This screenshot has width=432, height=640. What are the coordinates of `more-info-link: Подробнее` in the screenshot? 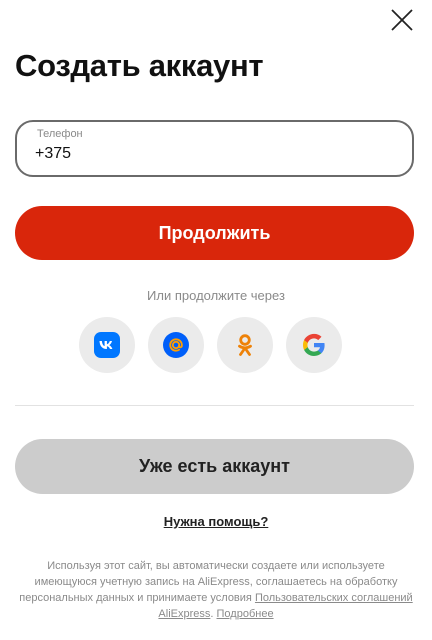 It's located at (245, 614).